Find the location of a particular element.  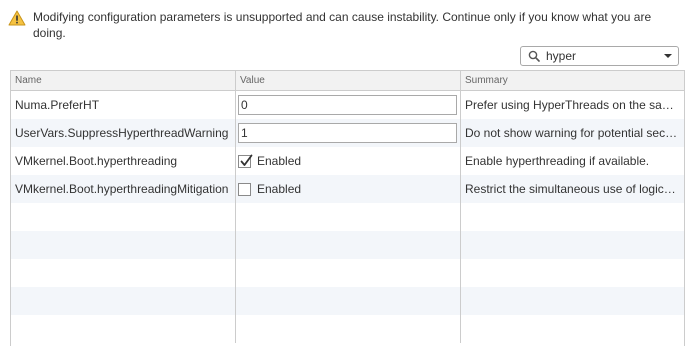

setting-name: VMkernel.Boot.hyperthreadingMitigation is located at coordinates (123, 189).